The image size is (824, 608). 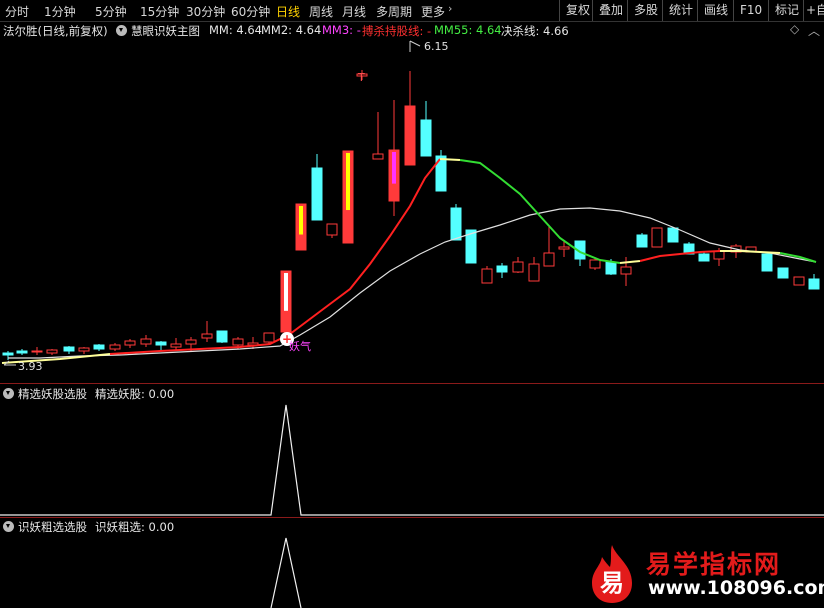 I want to click on juesha-line-value: 决杀线: 4.66, so click(x=535, y=31).